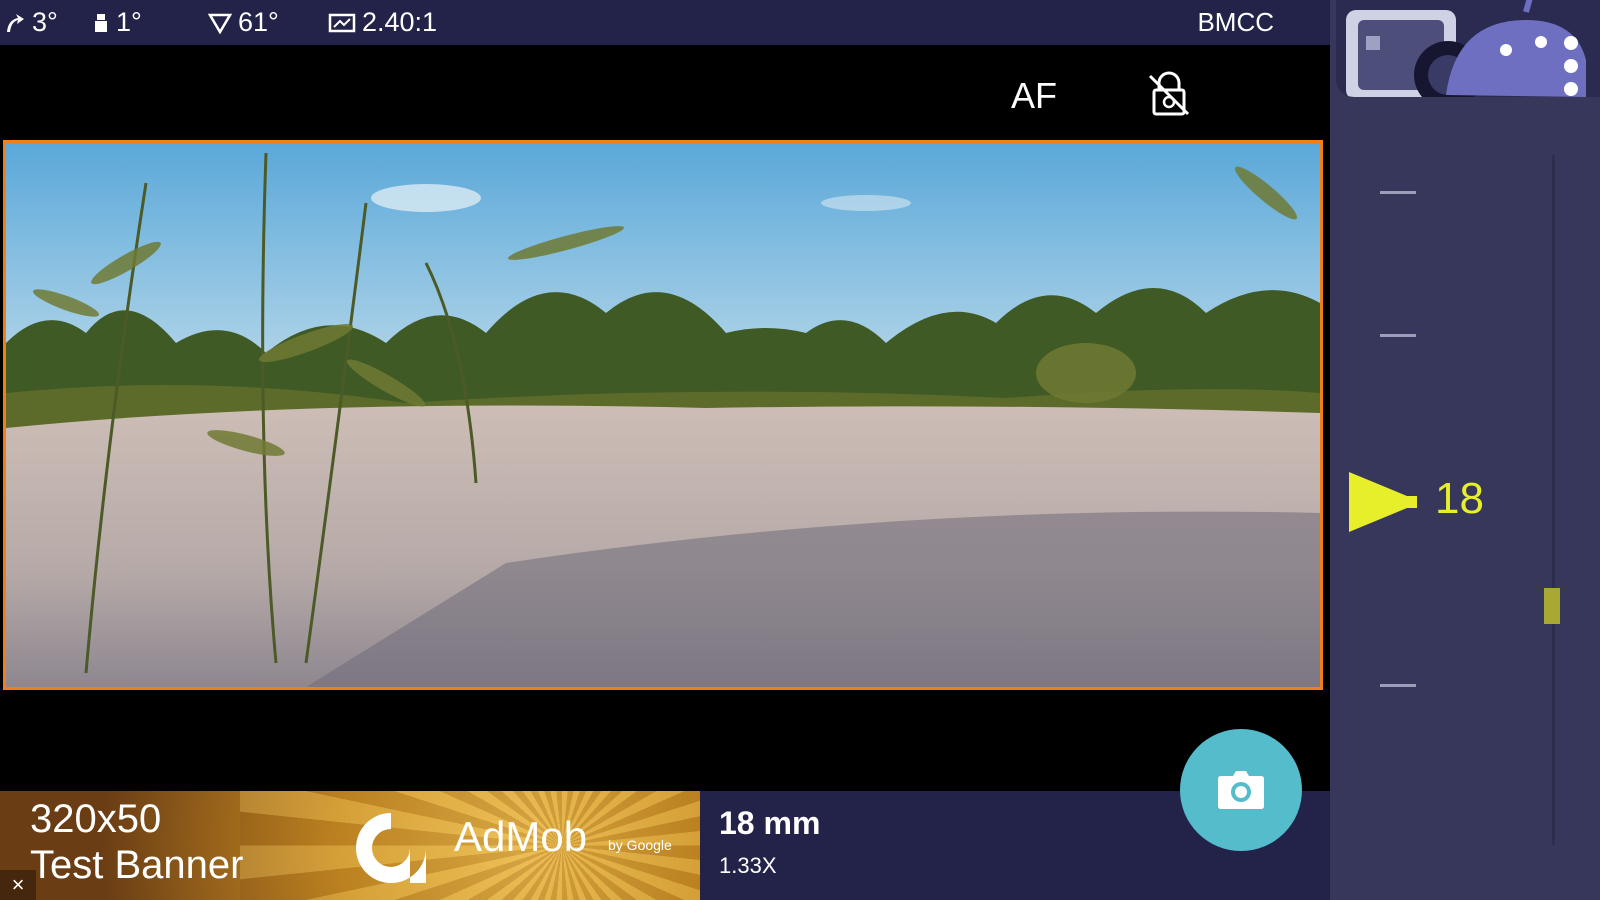 The image size is (1600, 900). Describe the element at coordinates (1572, 72) in the screenshot. I see `overflow-menu-icon` at that location.